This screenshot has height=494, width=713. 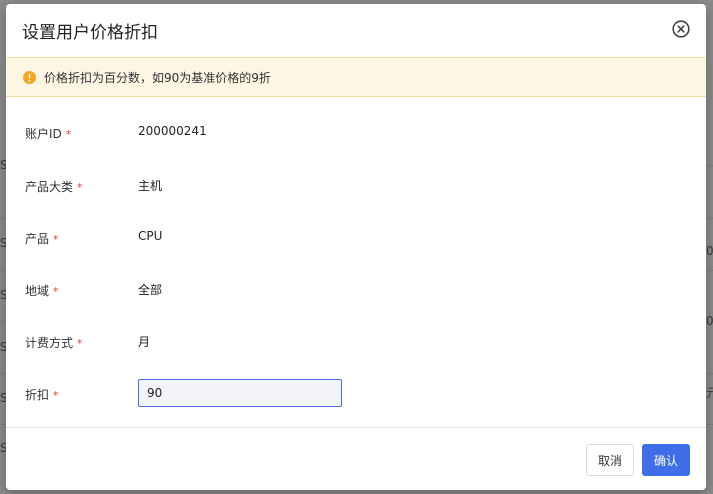 What do you see at coordinates (356, 133) in the screenshot?
I see `form-row-account-id: 账户ID * 200000241` at bounding box center [356, 133].